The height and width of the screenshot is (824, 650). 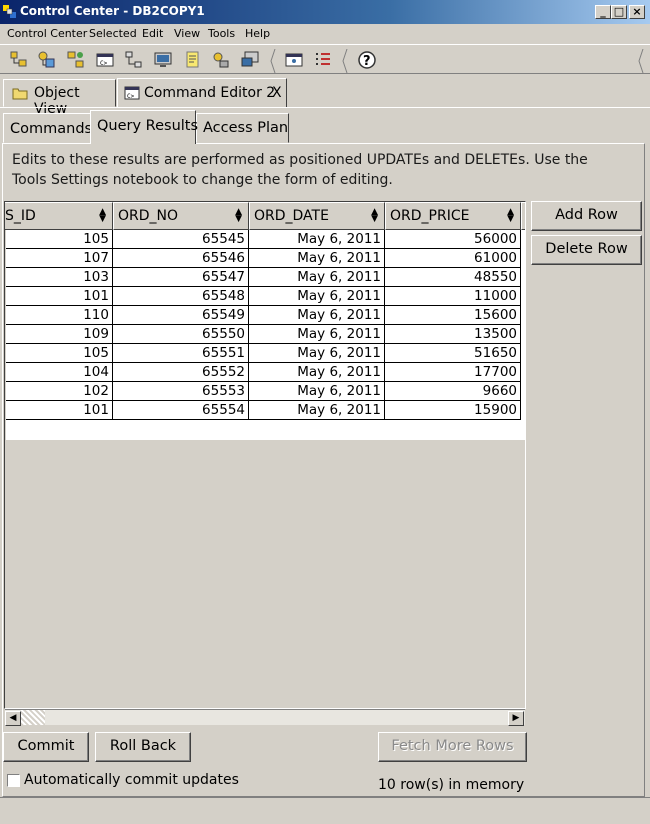 What do you see at coordinates (152, 33) in the screenshot?
I see `menu-edit: Edit` at bounding box center [152, 33].